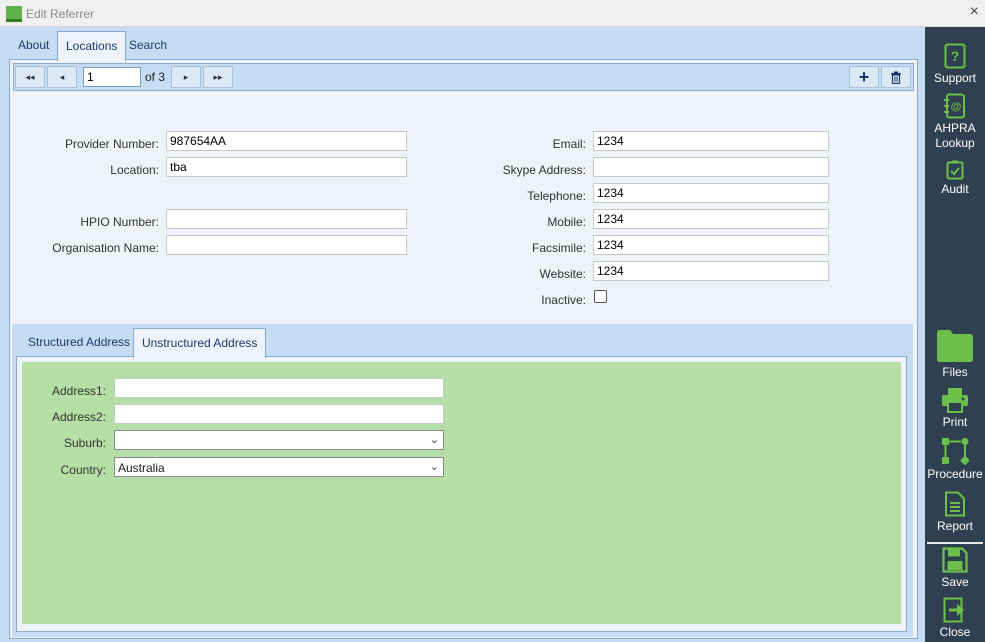  I want to click on print-button: Print, so click(955, 408).